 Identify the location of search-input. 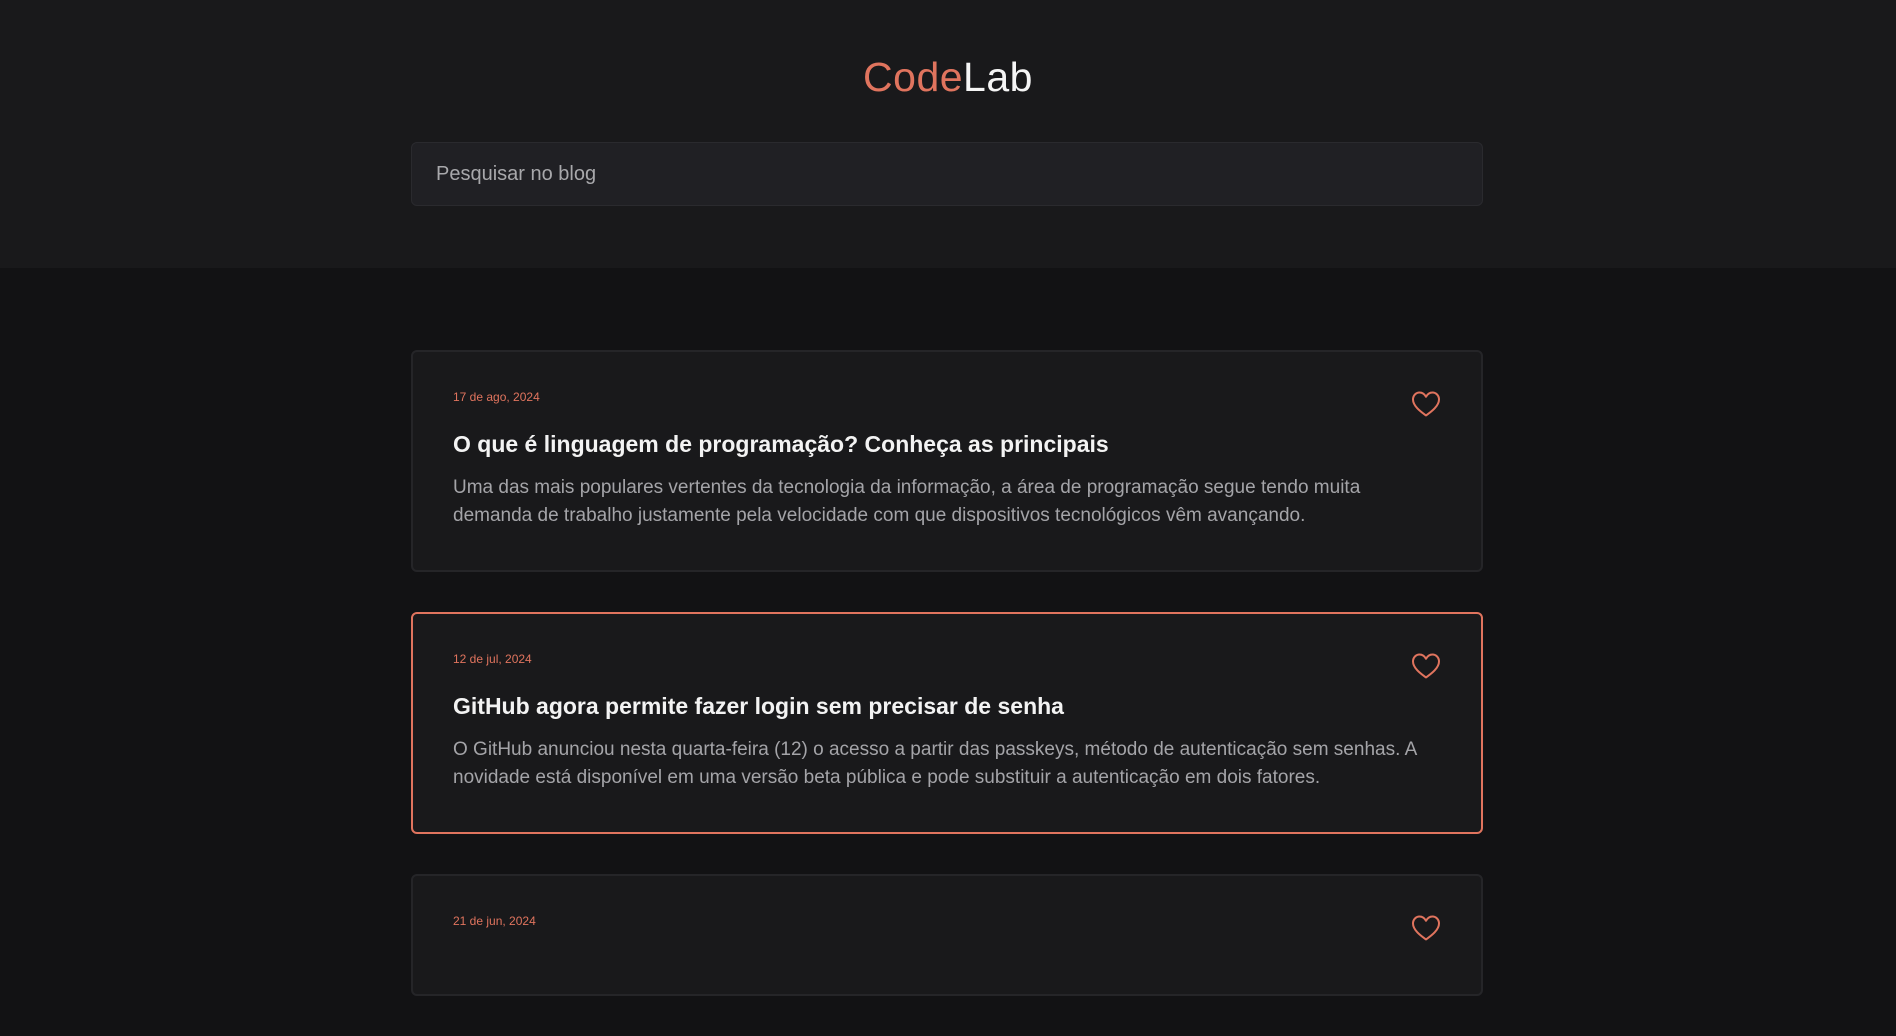
(947, 174).